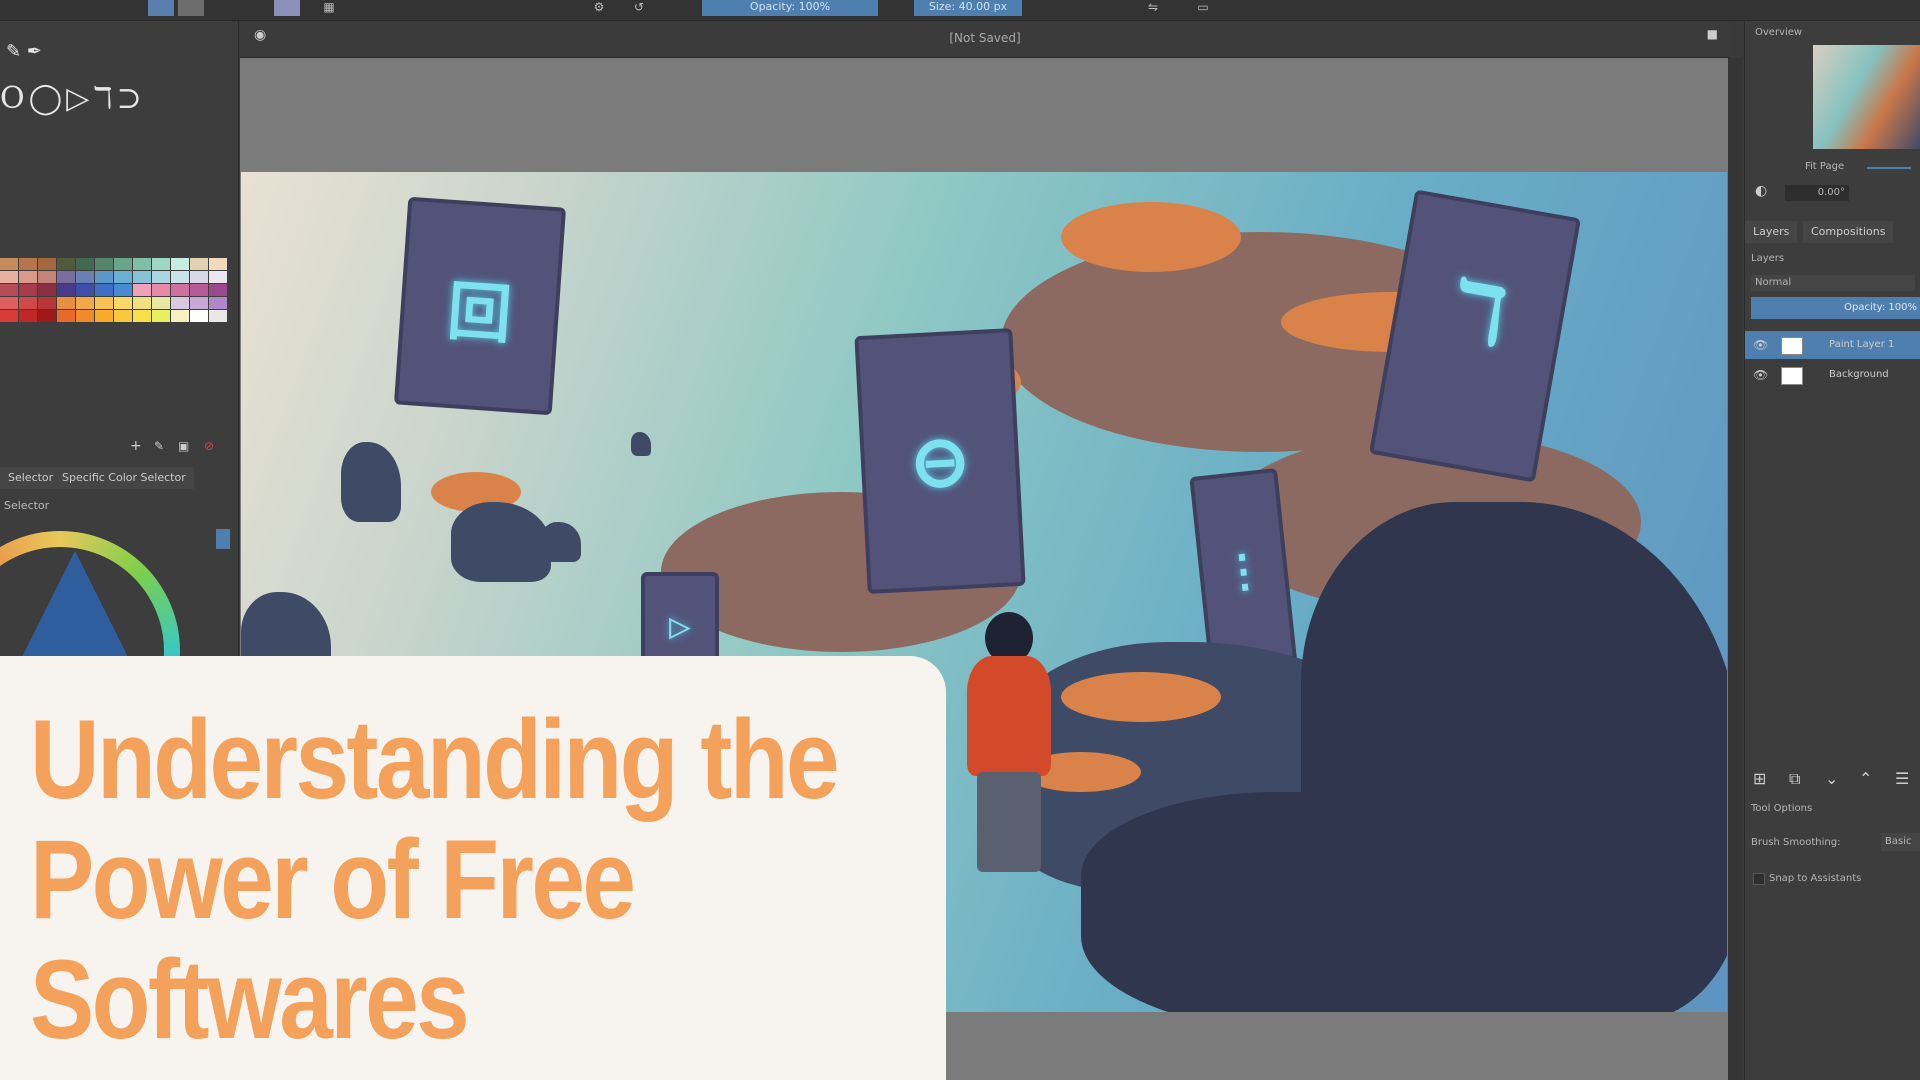 The image size is (1920, 1080). I want to click on polygon-tool-icon: ◯, so click(48, 98).